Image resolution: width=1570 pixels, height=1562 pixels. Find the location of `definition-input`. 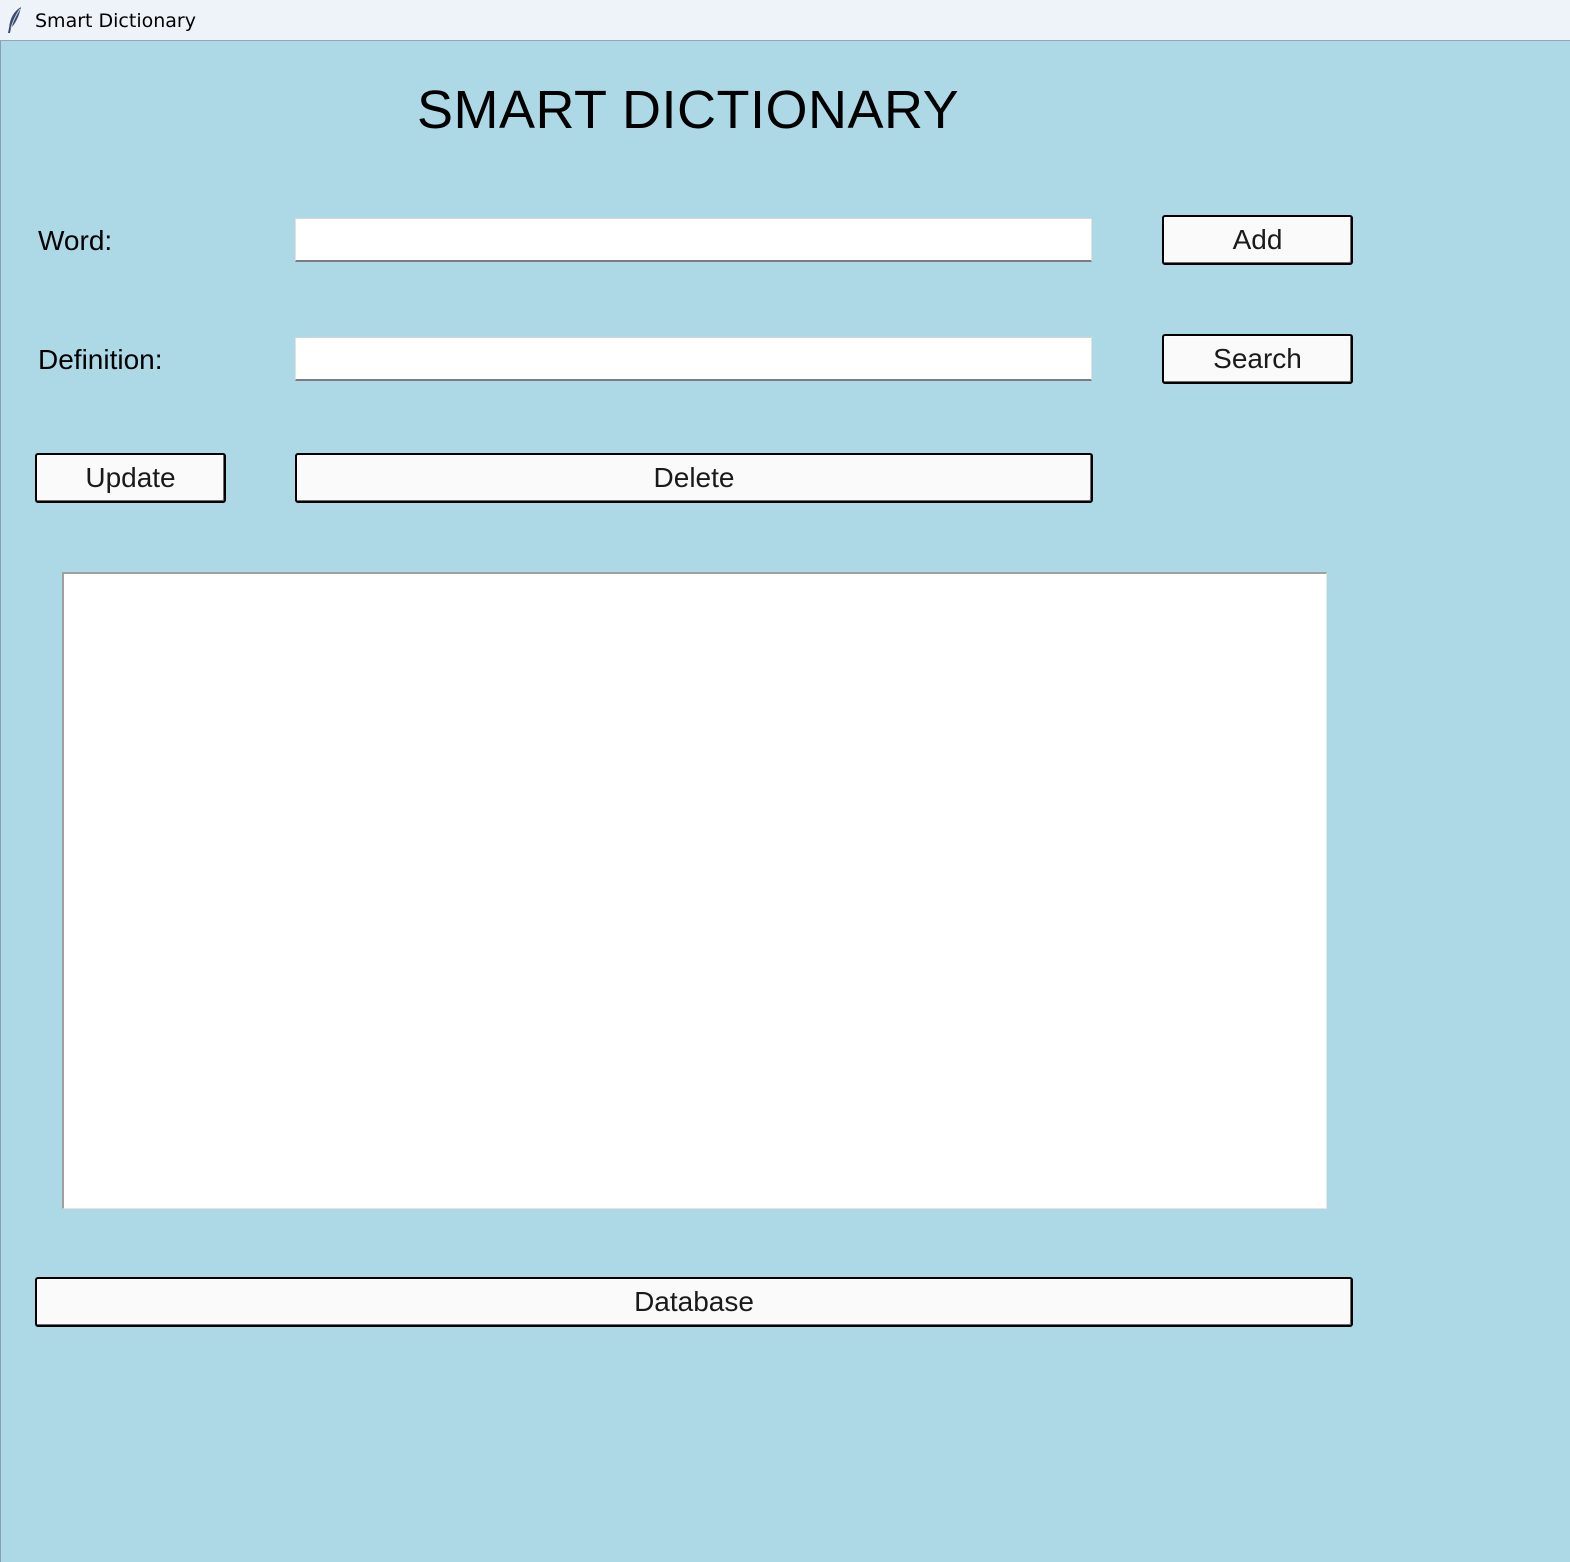

definition-input is located at coordinates (693, 359).